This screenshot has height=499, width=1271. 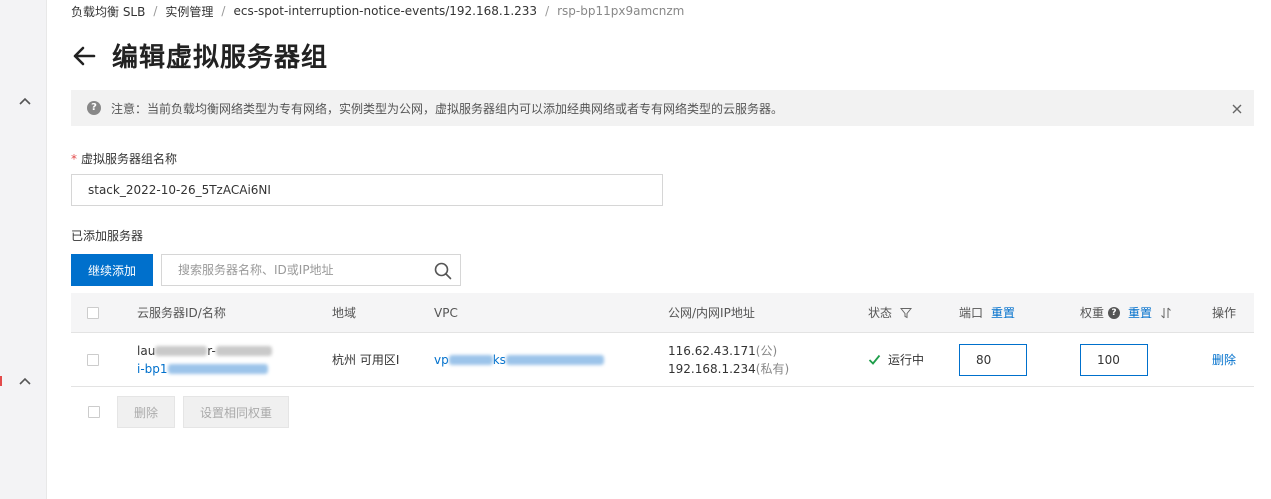 I want to click on group-name-label: * 虚拟服务器组名称, so click(x=124, y=158).